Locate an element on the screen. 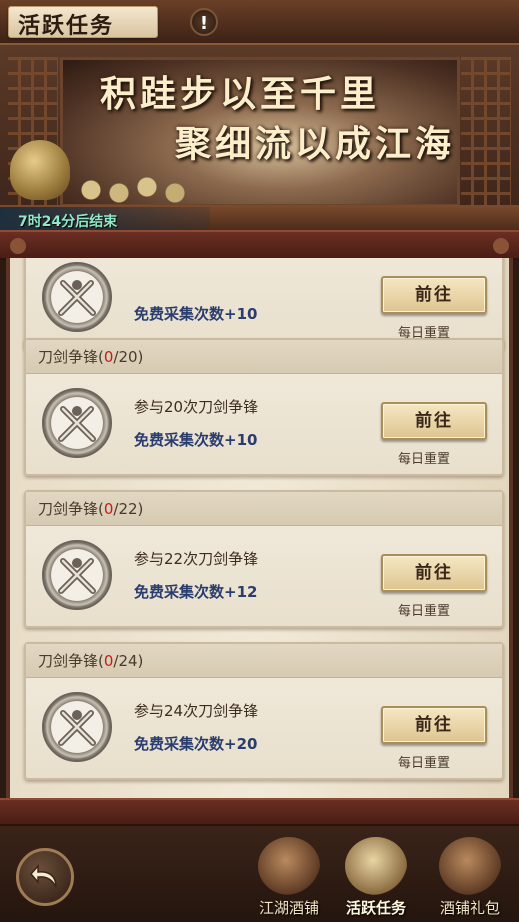  task-card-body: 免费采集次数+10 前往 每日重置 is located at coordinates (264, 303).